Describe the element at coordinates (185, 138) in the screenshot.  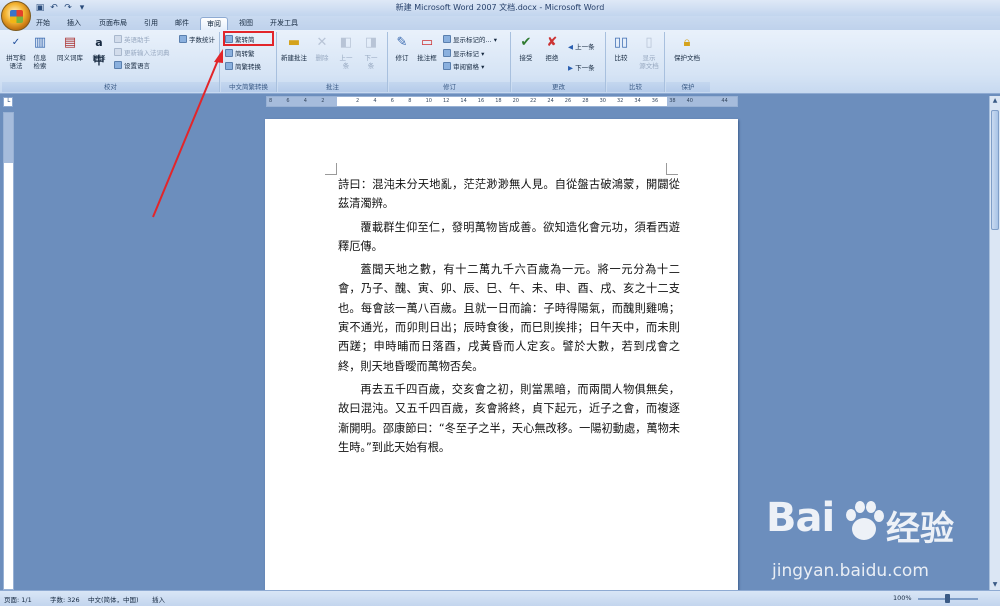
I see `arrow-shaft` at that location.